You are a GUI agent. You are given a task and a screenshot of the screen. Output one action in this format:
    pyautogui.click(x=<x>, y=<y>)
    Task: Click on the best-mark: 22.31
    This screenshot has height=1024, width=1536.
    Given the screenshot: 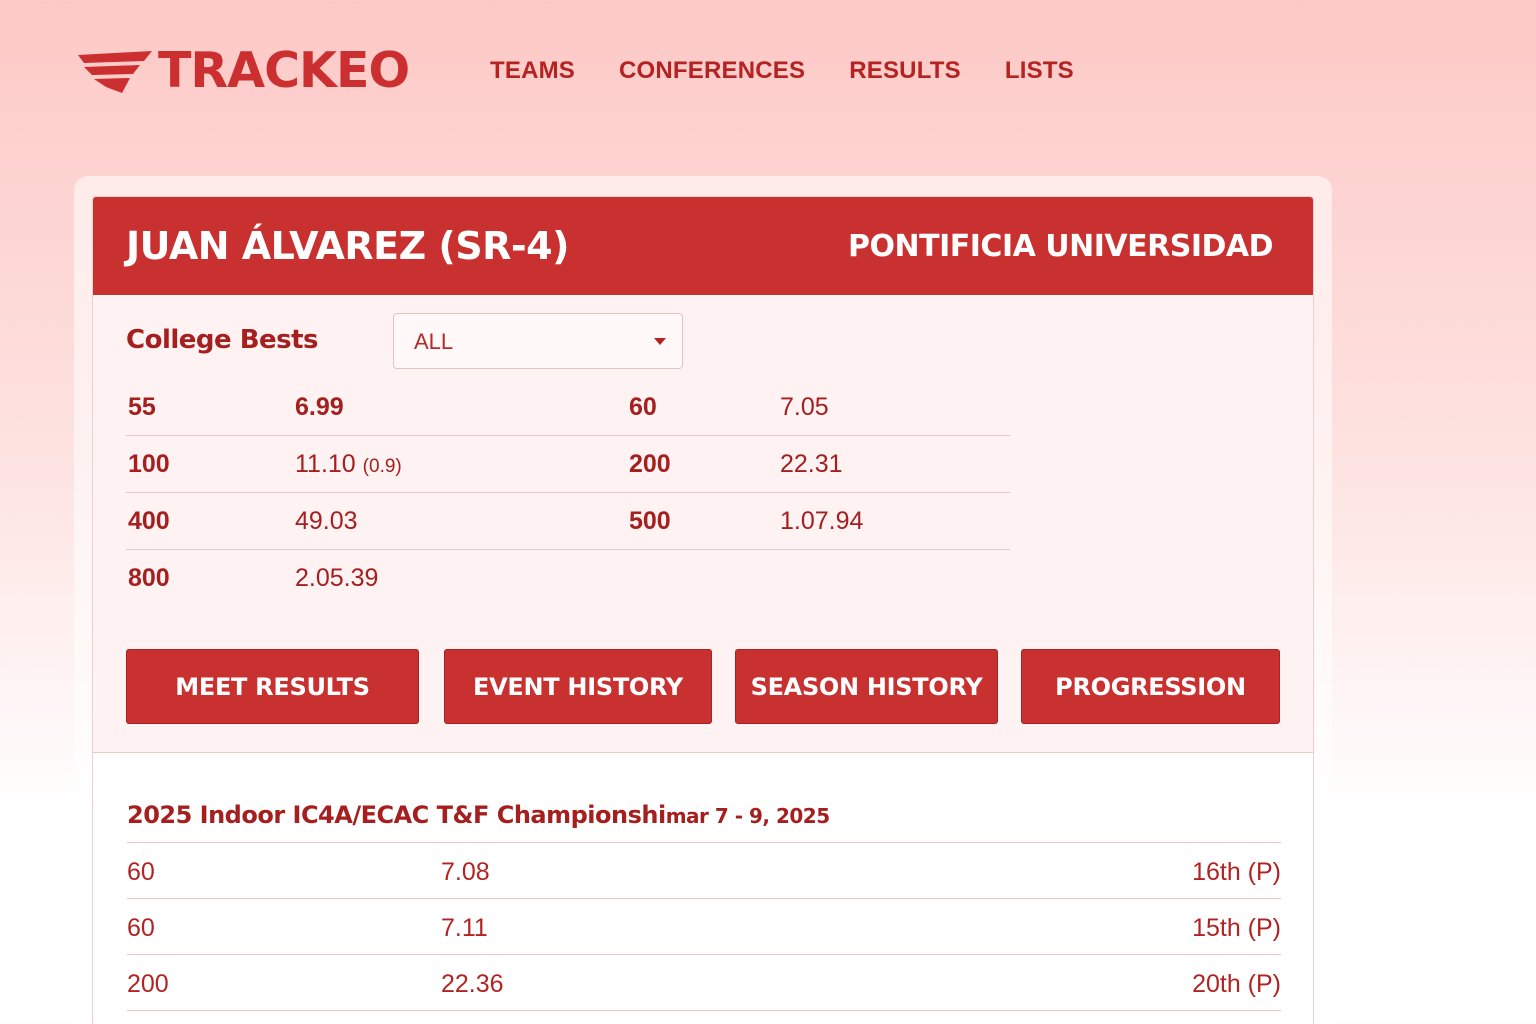 What is the action you would take?
    pyautogui.click(x=811, y=464)
    